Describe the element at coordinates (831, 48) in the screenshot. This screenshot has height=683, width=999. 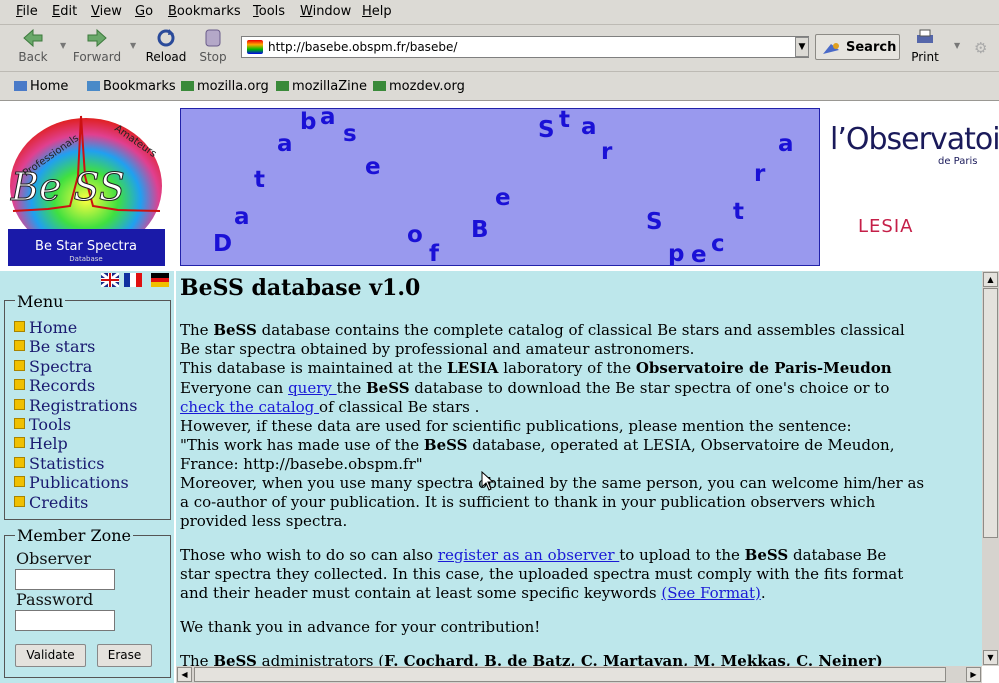
I see `search-icon` at that location.